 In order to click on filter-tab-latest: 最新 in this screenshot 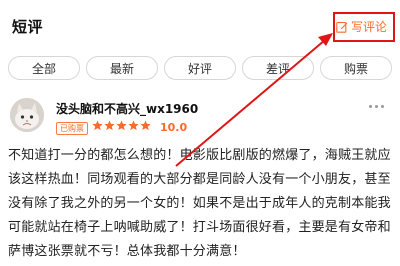, I will do `click(122, 68)`.